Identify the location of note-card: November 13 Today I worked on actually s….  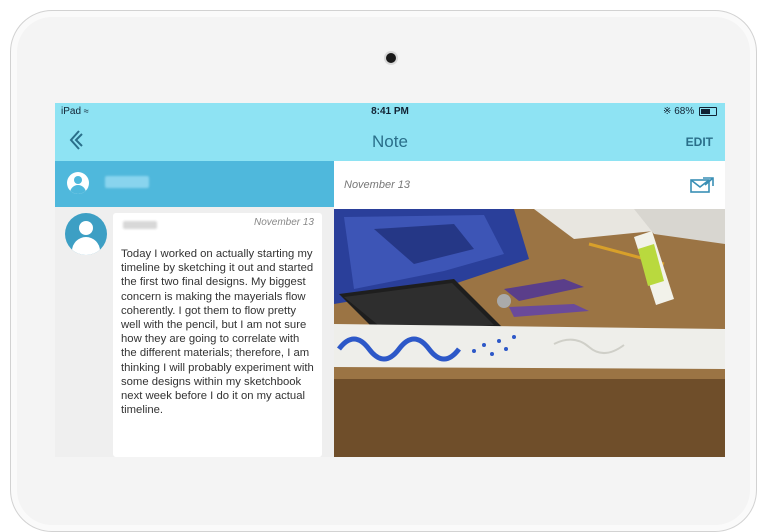
(217, 335).